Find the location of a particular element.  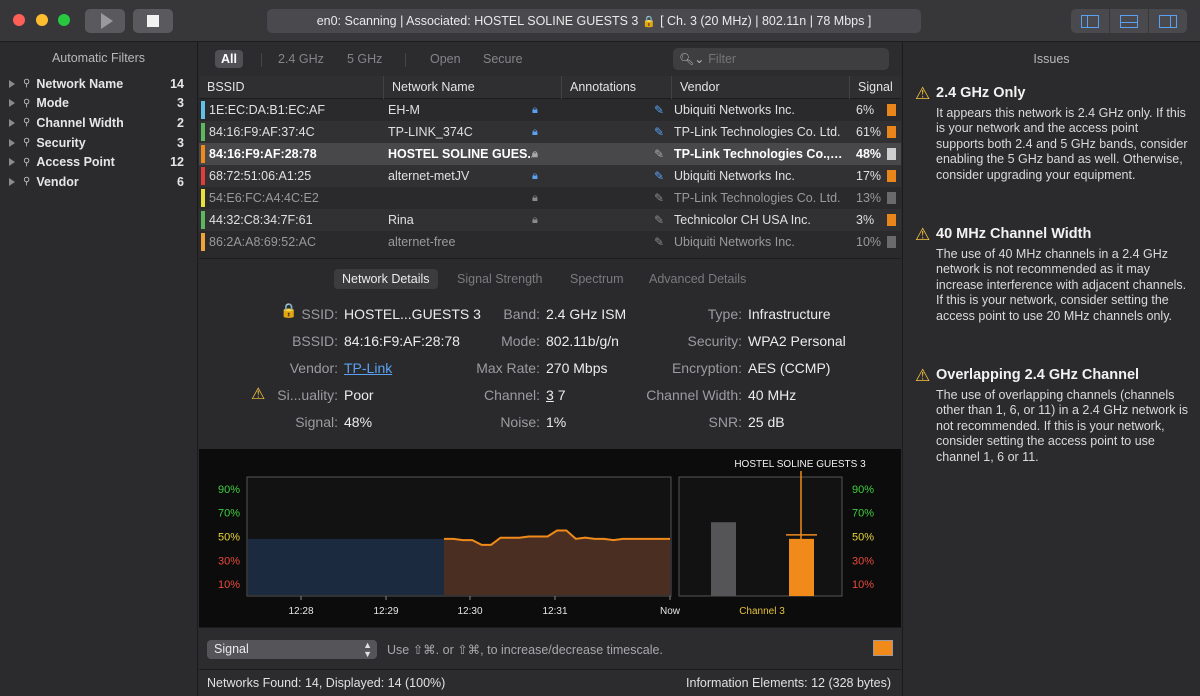

play-icon is located at coordinates (106, 21).